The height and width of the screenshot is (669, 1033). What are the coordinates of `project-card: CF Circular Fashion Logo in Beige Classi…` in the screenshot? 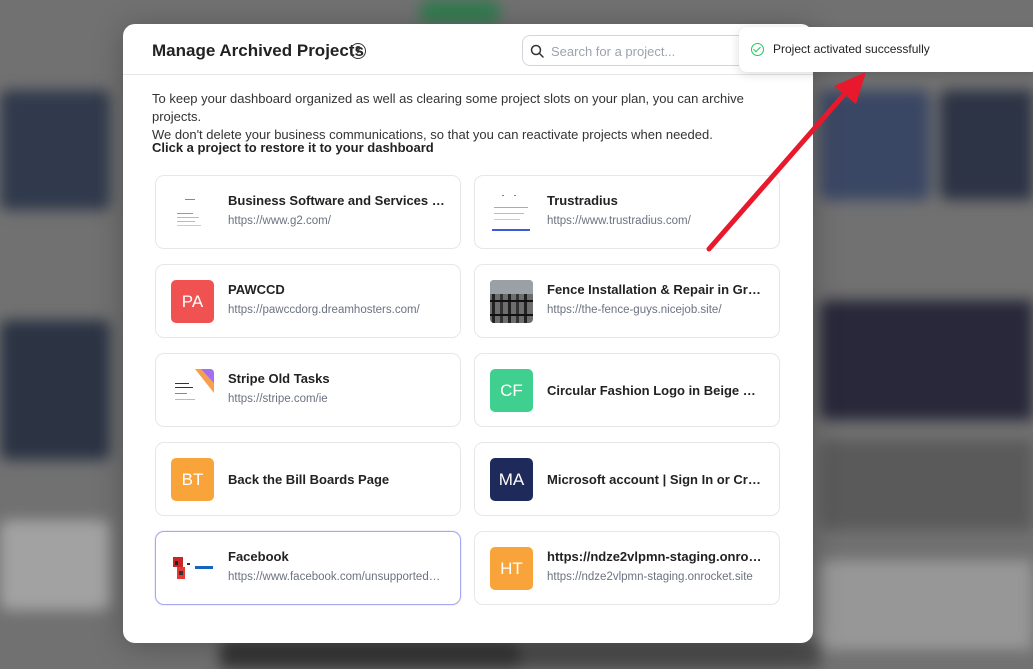 It's located at (627, 390).